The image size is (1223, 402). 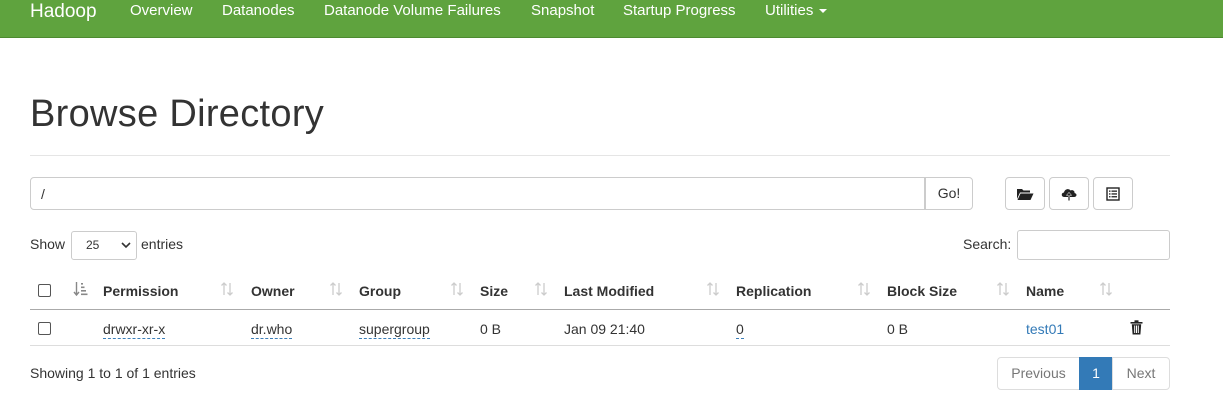 I want to click on cell-owner: dr.who, so click(x=272, y=330).